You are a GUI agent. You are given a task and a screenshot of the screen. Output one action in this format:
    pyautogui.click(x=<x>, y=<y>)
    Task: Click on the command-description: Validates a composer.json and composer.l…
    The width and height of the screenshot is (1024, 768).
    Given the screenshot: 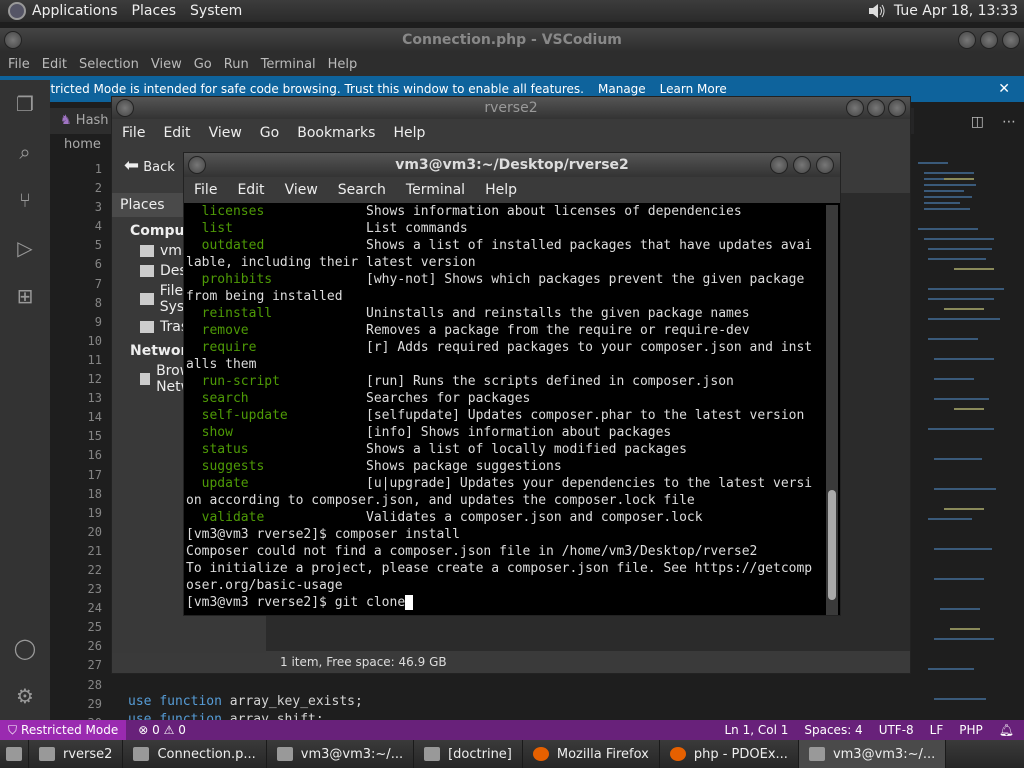 What is the action you would take?
    pyautogui.click(x=534, y=517)
    